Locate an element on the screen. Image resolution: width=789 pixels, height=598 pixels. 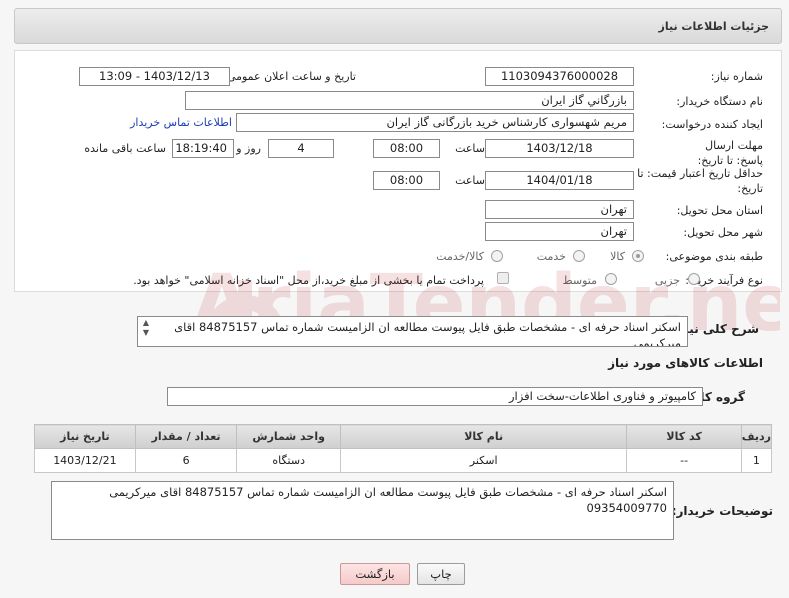
table-row: 1 -- اسکنر دستگاه 6 1403/12/21 is located at coordinates (403, 460).